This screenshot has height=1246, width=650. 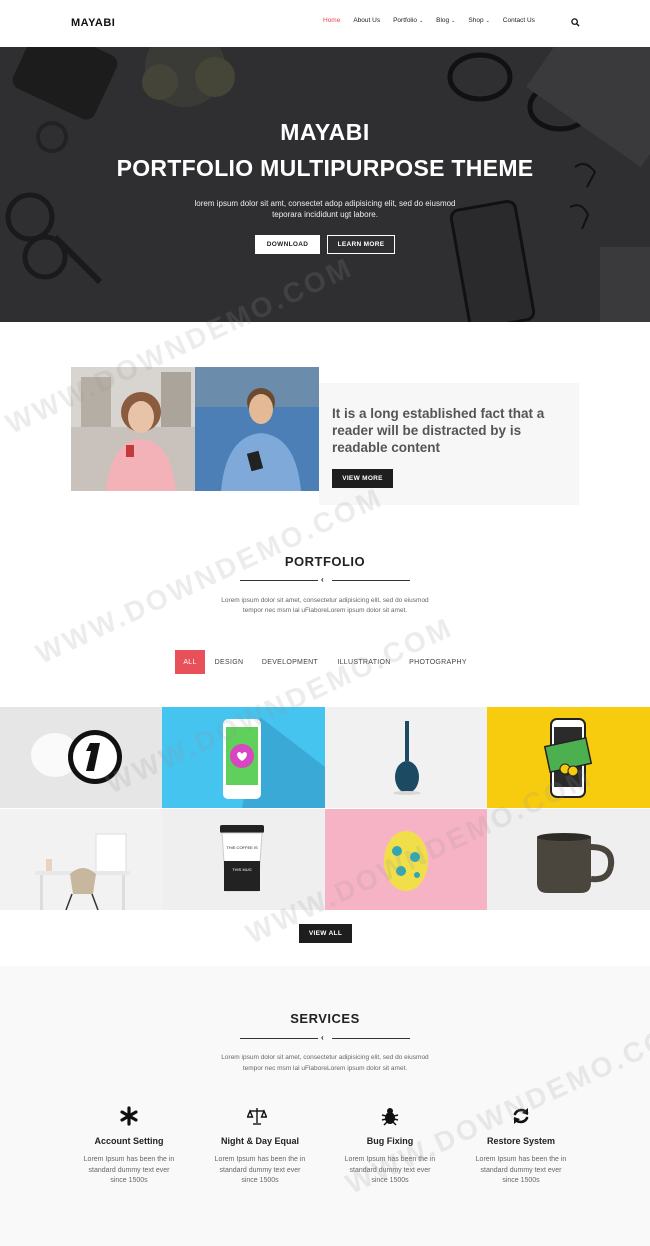 I want to click on download-button: DOWNLOAD, so click(x=287, y=244).